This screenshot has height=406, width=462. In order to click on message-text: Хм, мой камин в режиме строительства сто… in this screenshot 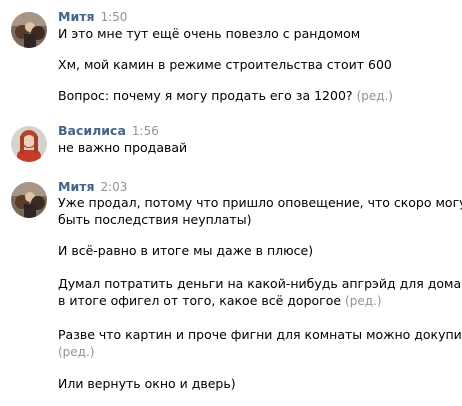, I will do `click(225, 64)`.